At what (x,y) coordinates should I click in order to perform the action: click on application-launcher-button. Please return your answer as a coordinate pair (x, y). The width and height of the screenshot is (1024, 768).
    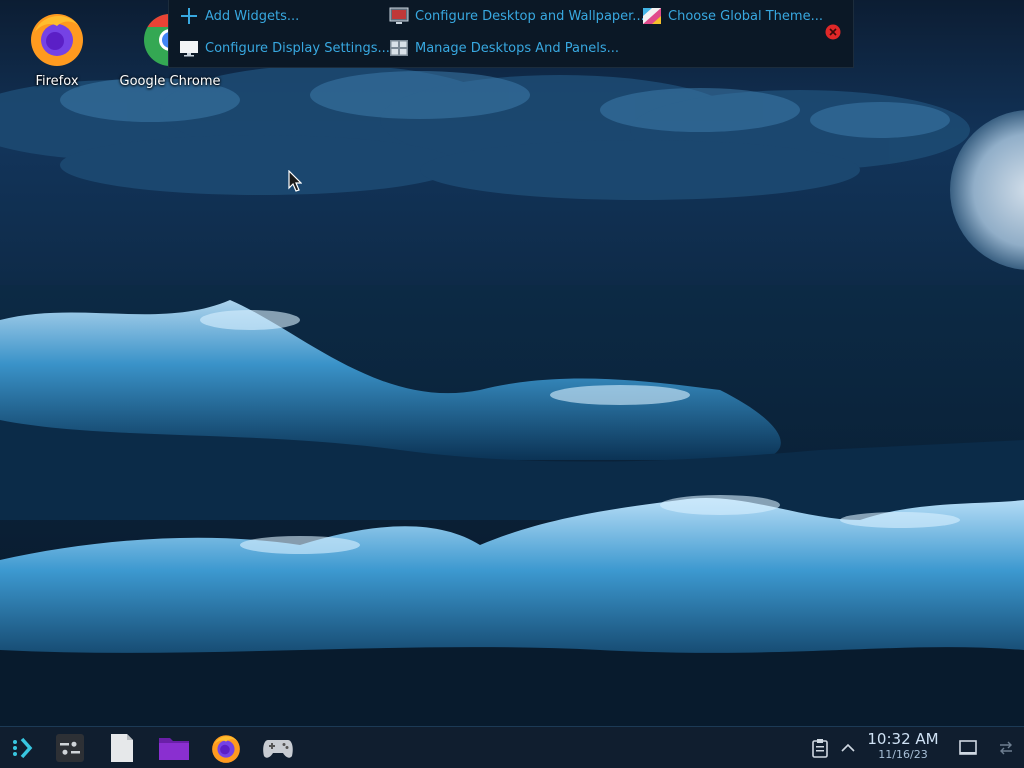
    Looking at the image, I should click on (22, 748).